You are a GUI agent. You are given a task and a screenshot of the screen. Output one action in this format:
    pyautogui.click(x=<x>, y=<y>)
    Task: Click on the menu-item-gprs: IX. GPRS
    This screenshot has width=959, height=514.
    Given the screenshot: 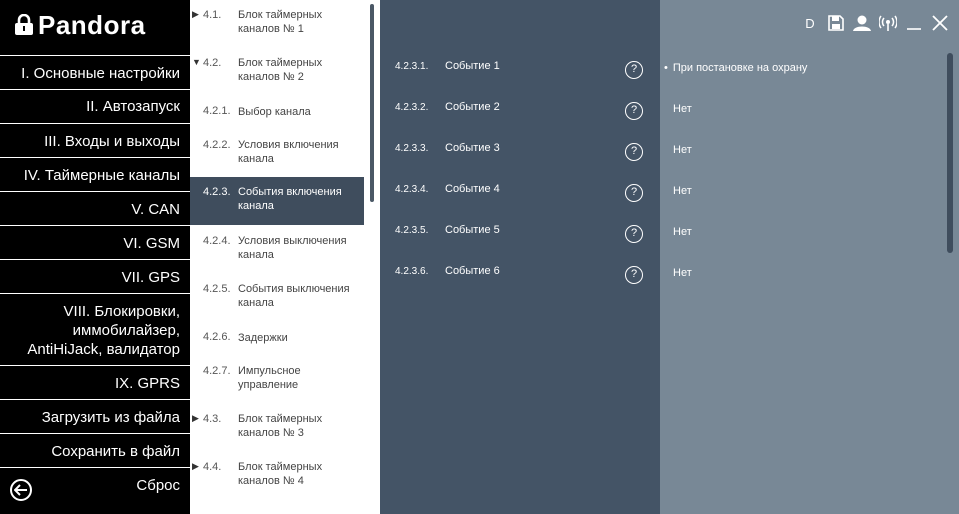 What is the action you would take?
    pyautogui.click(x=95, y=382)
    